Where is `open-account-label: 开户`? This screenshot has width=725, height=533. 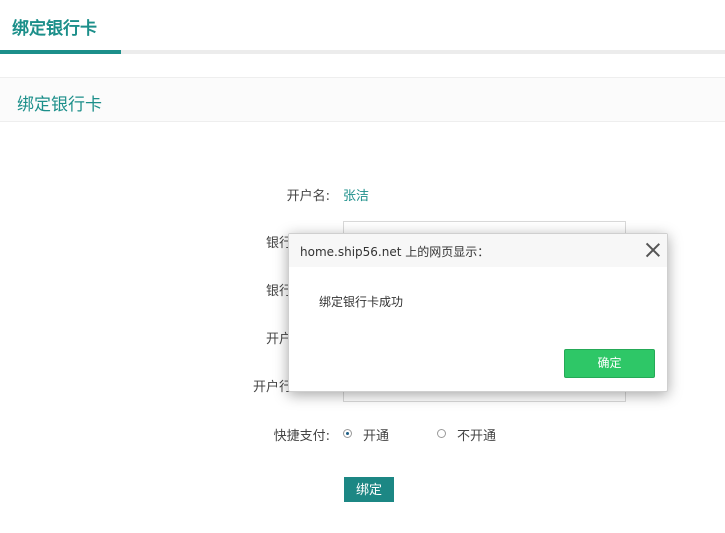 open-account-label: 开户 is located at coordinates (278, 339).